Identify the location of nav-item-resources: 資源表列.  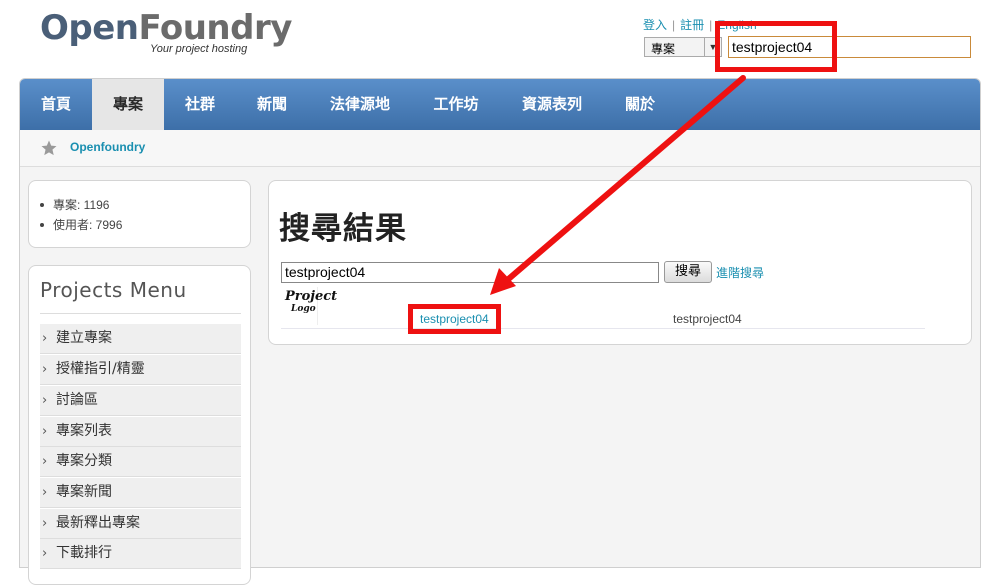
(552, 104).